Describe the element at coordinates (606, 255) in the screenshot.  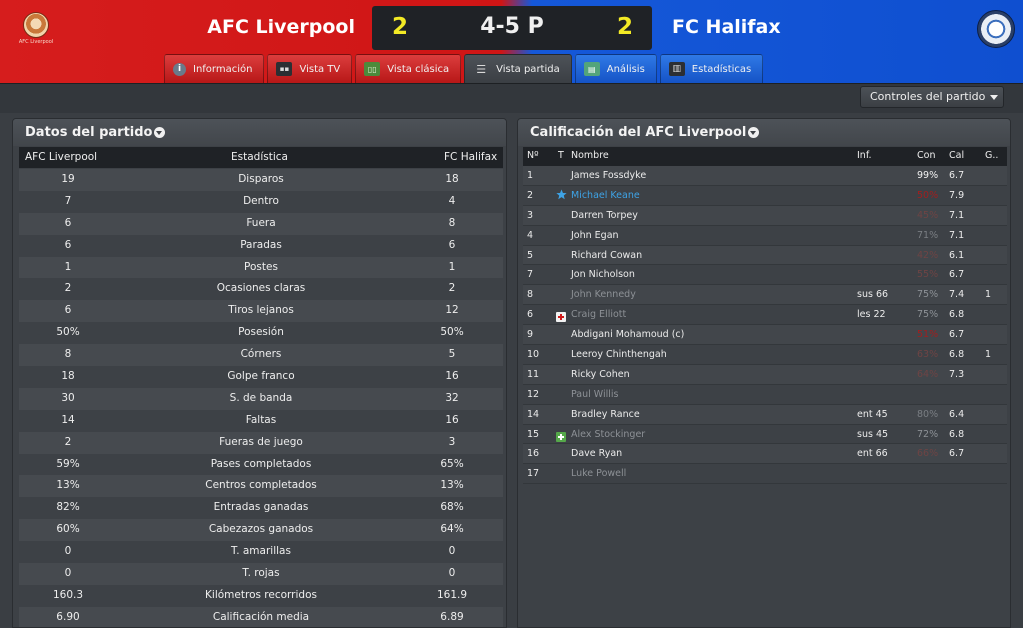
I see `player-name: Richard Cowan` at that location.